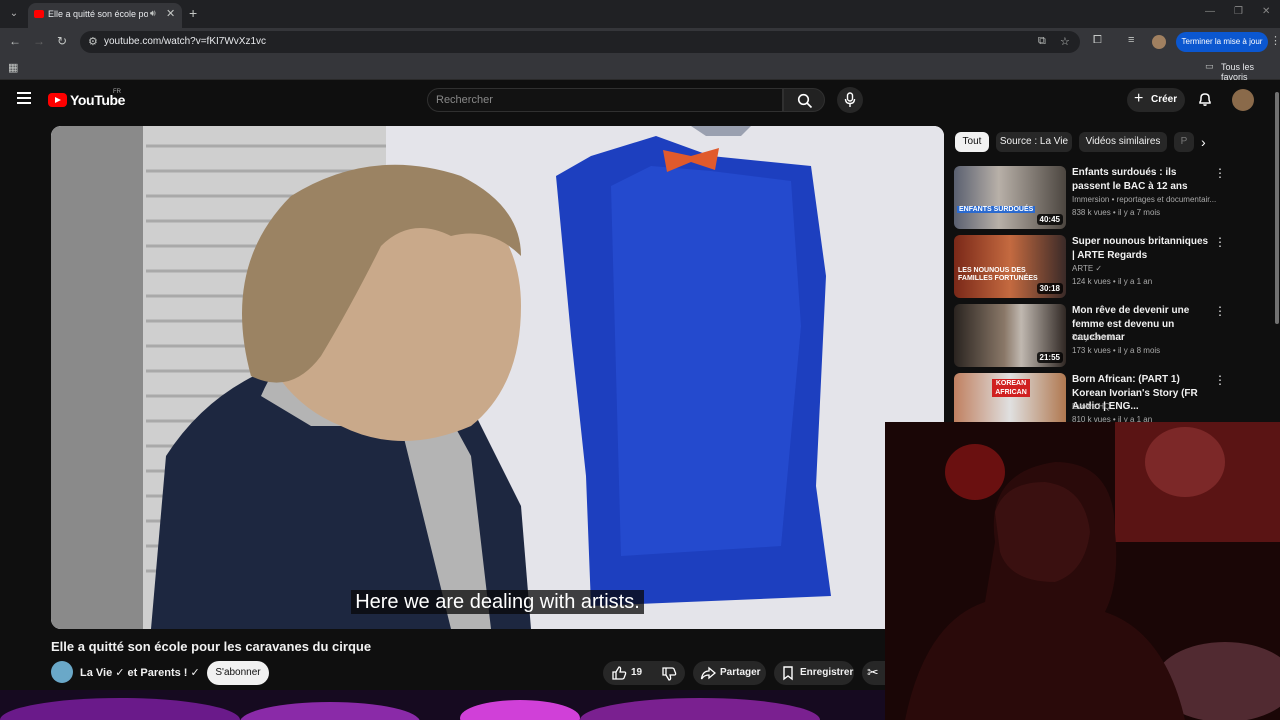 The width and height of the screenshot is (1280, 720). Describe the element at coordinates (637, 672) in the screenshot. I see `like-count: 19` at that location.